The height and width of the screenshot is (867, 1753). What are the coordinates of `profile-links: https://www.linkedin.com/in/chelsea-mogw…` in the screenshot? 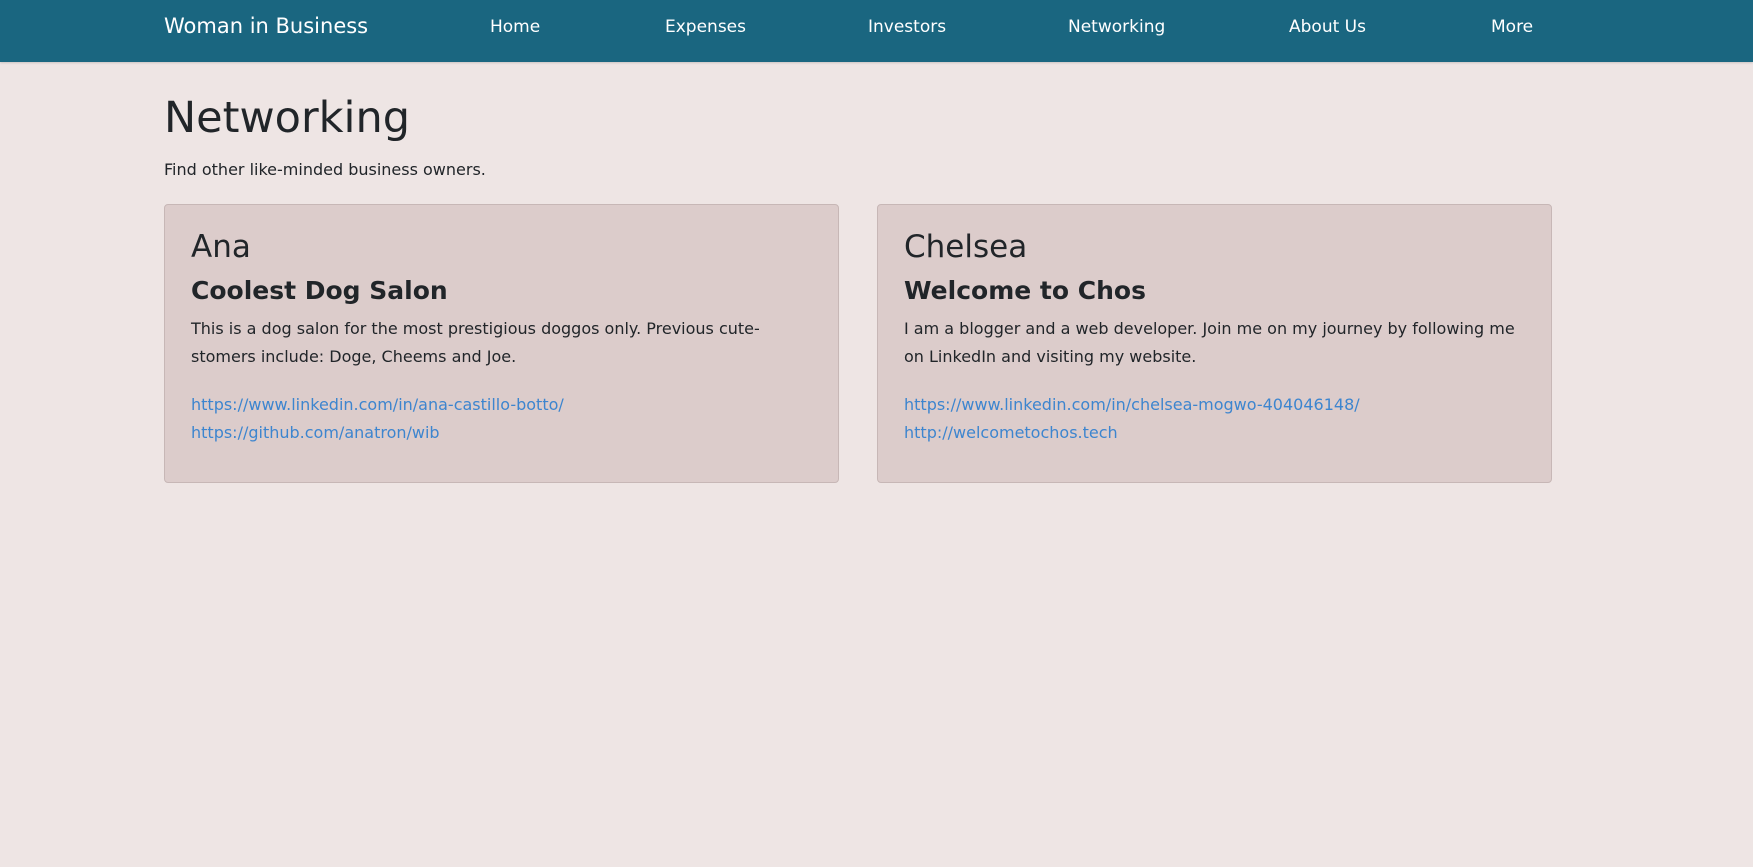 It's located at (1214, 419).